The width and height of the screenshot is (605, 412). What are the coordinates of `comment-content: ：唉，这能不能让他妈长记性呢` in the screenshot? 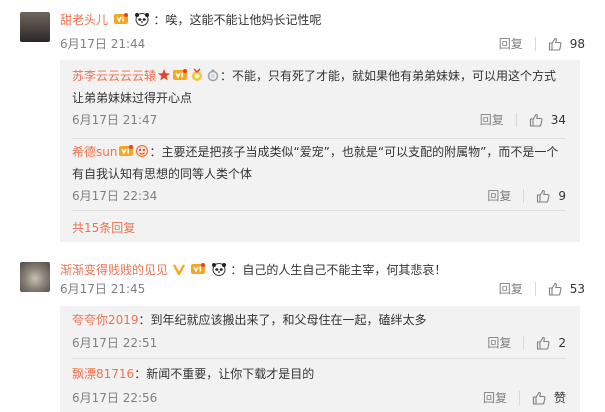 It's located at (237, 20).